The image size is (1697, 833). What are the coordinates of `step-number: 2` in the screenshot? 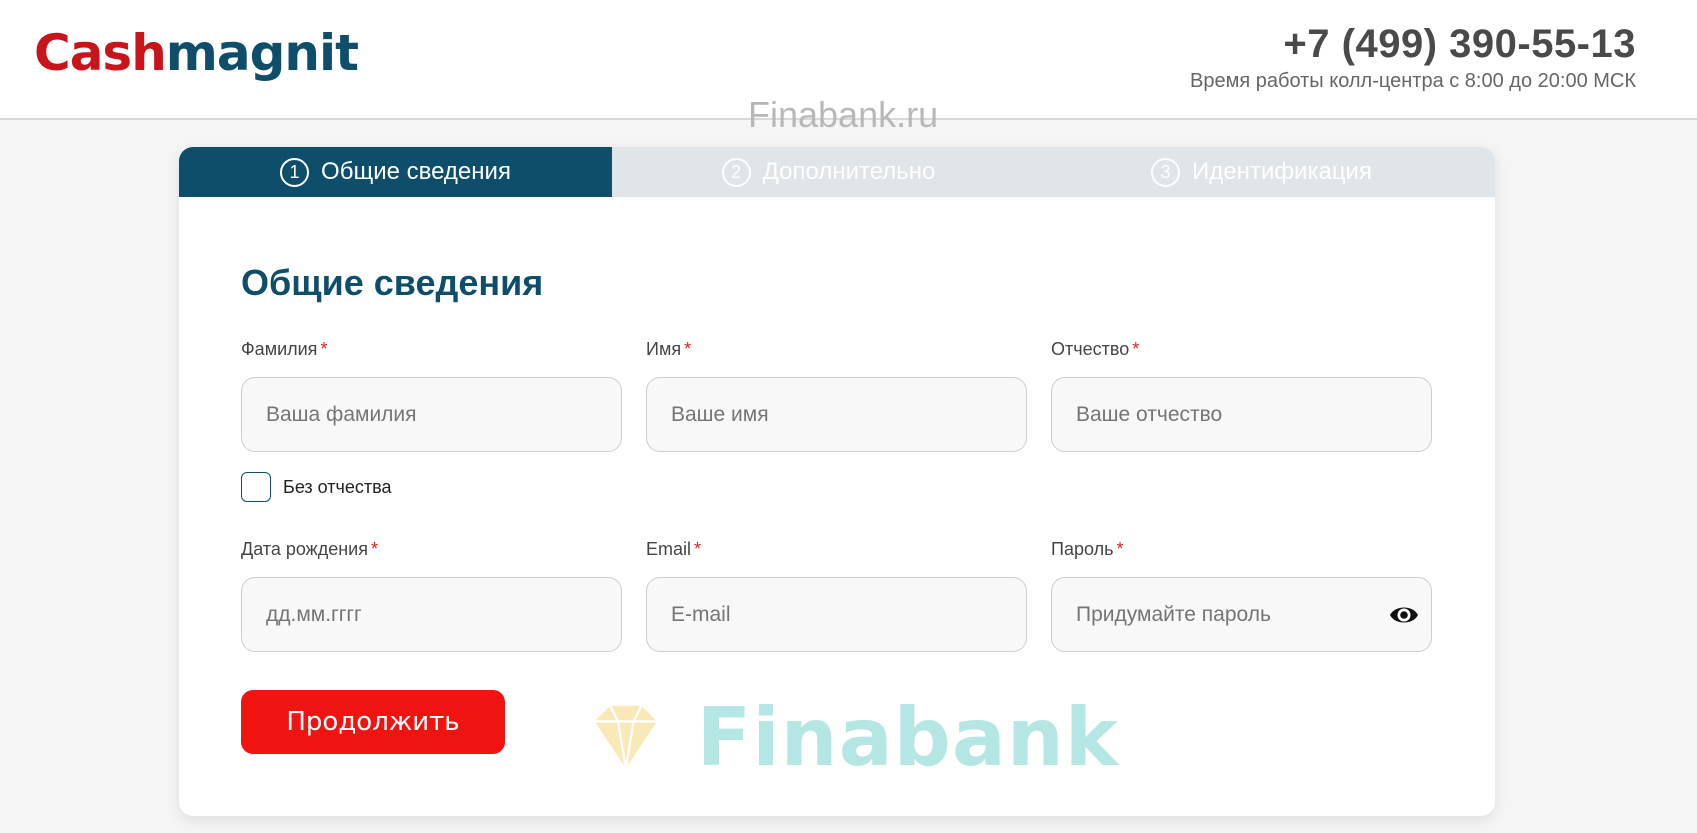 It's located at (736, 172).